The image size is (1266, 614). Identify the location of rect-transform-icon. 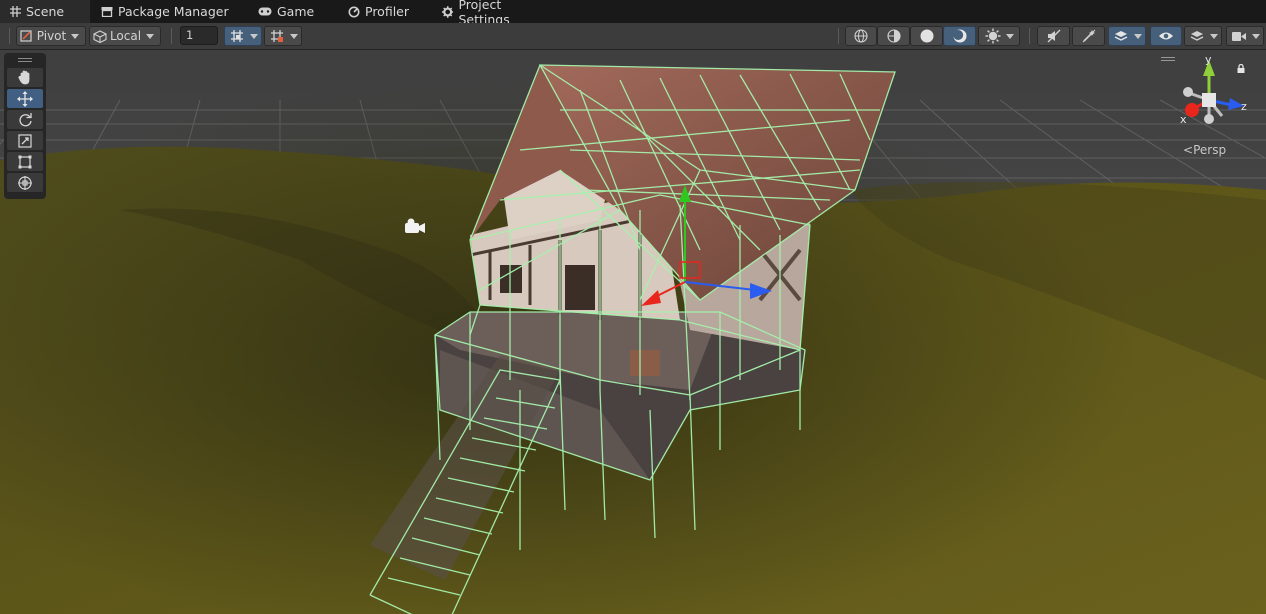
(25, 161).